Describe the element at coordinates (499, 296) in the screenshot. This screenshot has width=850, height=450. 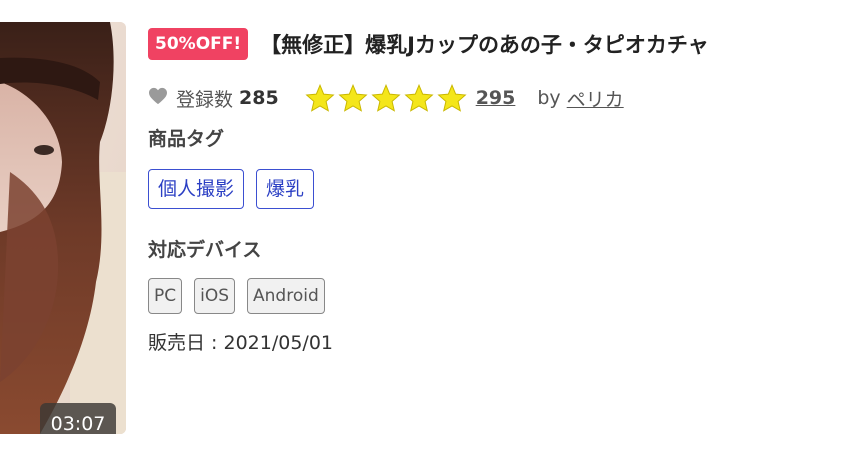
I see `device-list: PC iOS Android` at that location.